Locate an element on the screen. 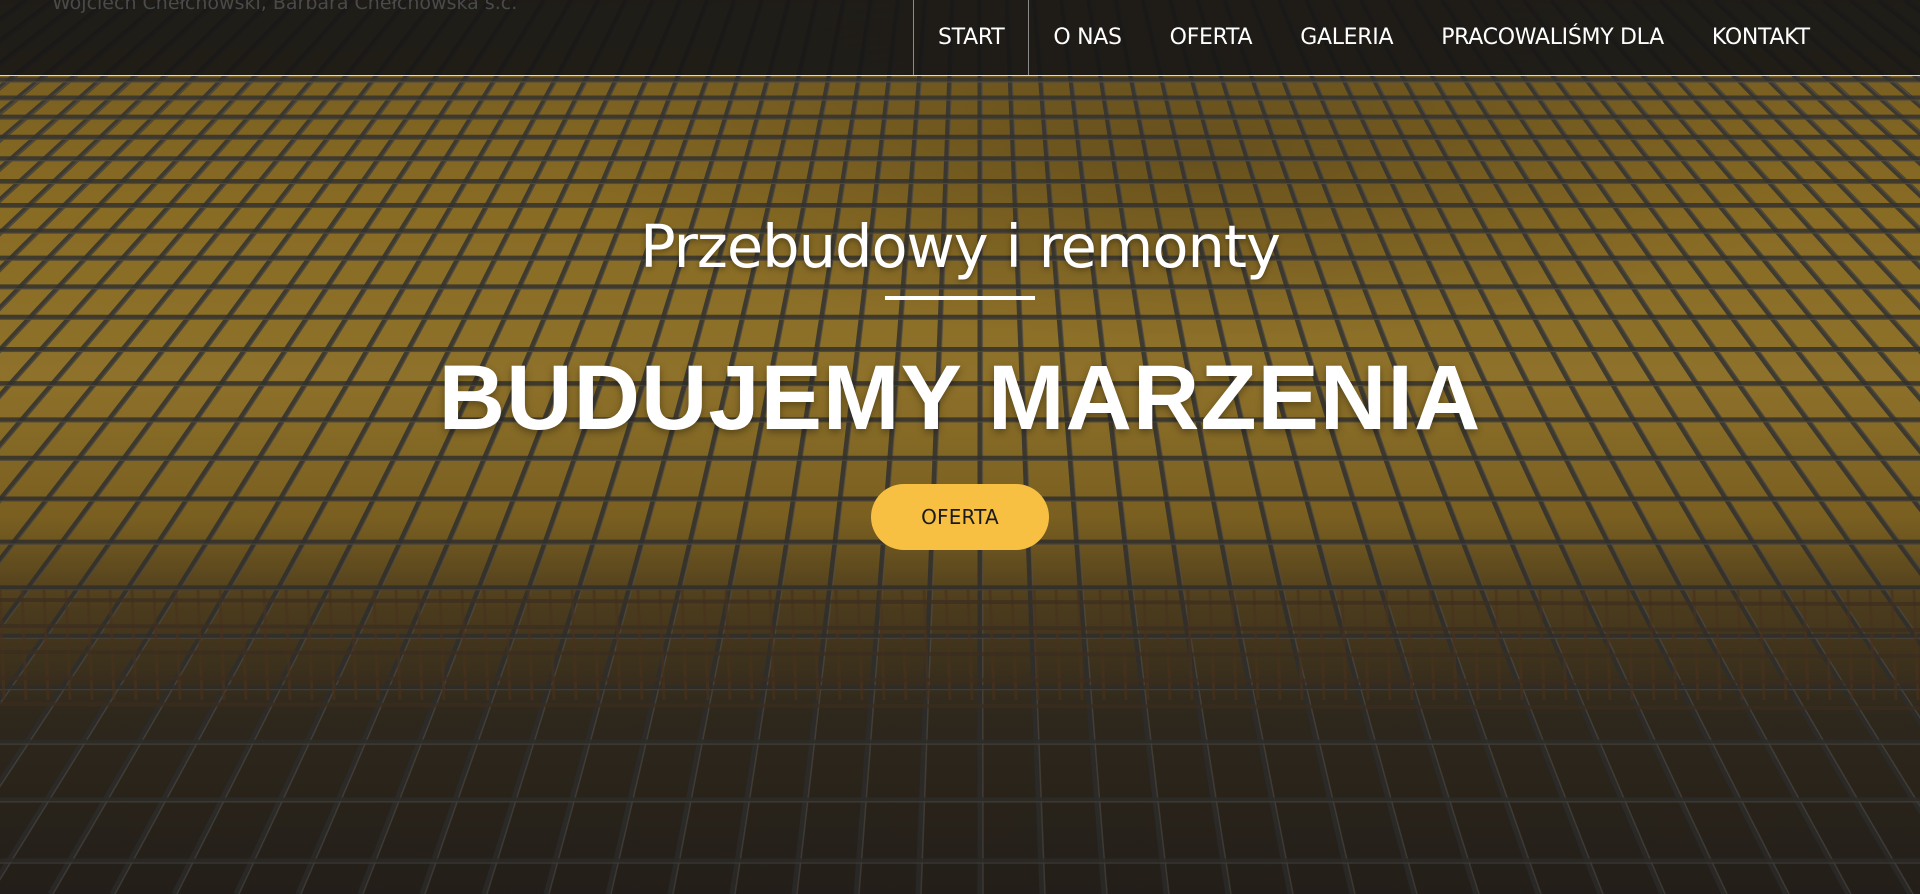 Image resolution: width=1920 pixels, height=894 pixels. nav-item-oferta: OFERTA is located at coordinates (1211, 37).